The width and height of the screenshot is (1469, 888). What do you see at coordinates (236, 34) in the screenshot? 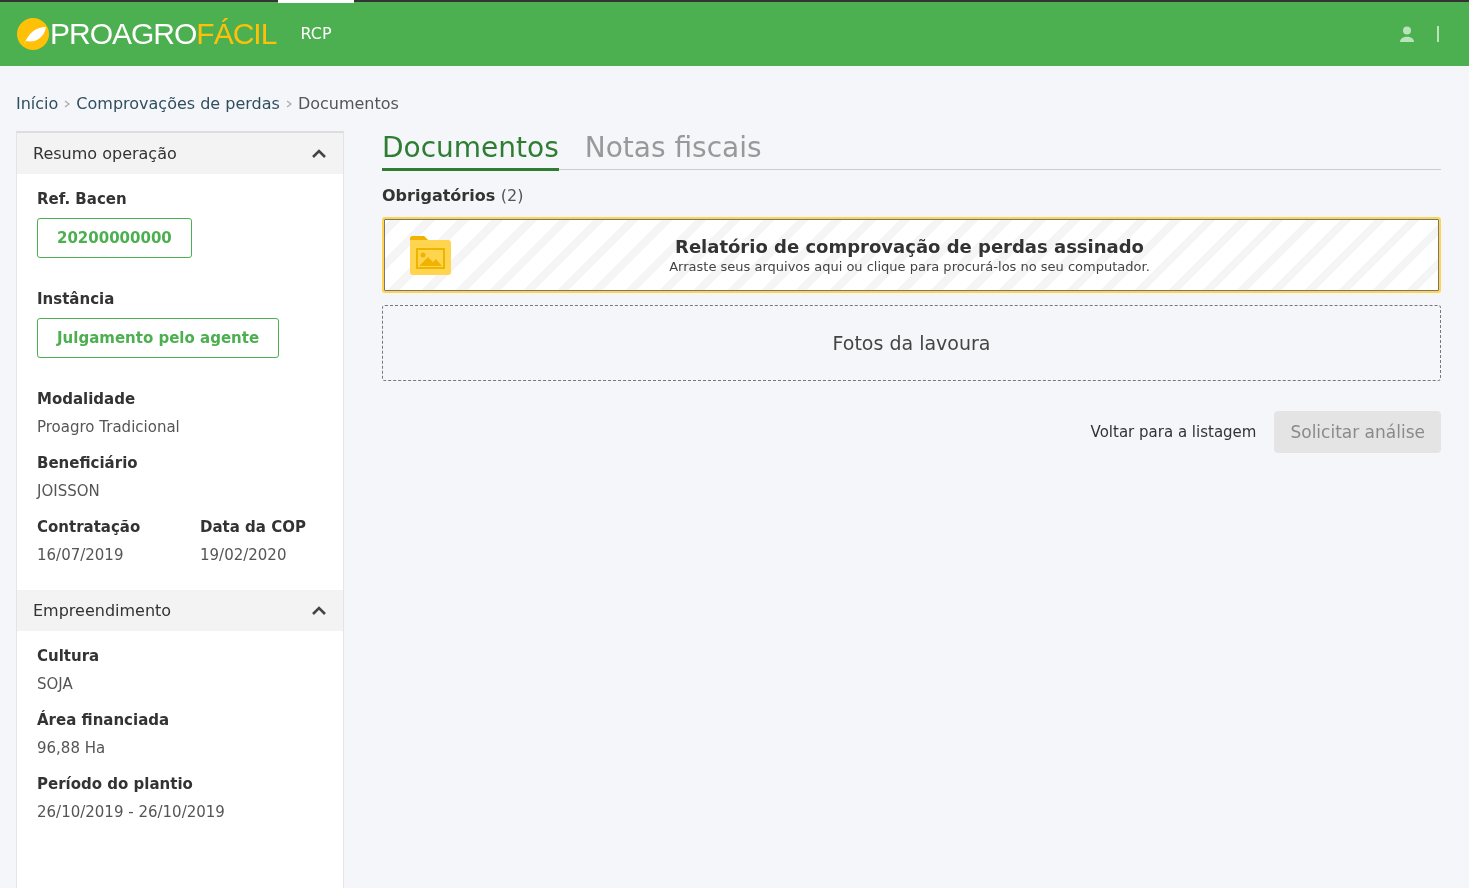
I see `logo-text: FÁCIL` at bounding box center [236, 34].